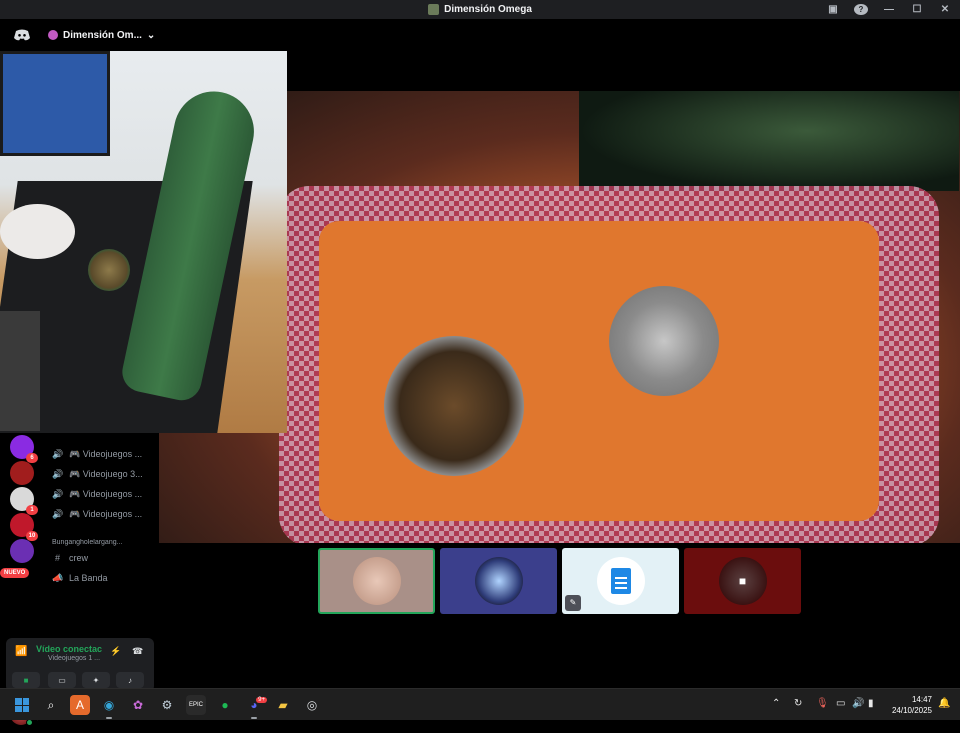  What do you see at coordinates (312, 705) in the screenshot?
I see `obs-icon: ◎` at bounding box center [312, 705].